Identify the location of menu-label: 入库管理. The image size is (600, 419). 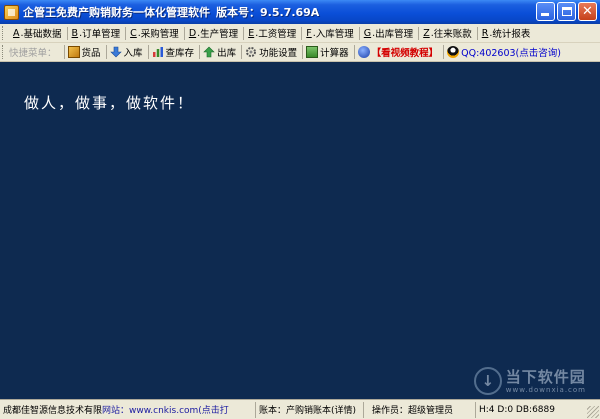
(334, 34).